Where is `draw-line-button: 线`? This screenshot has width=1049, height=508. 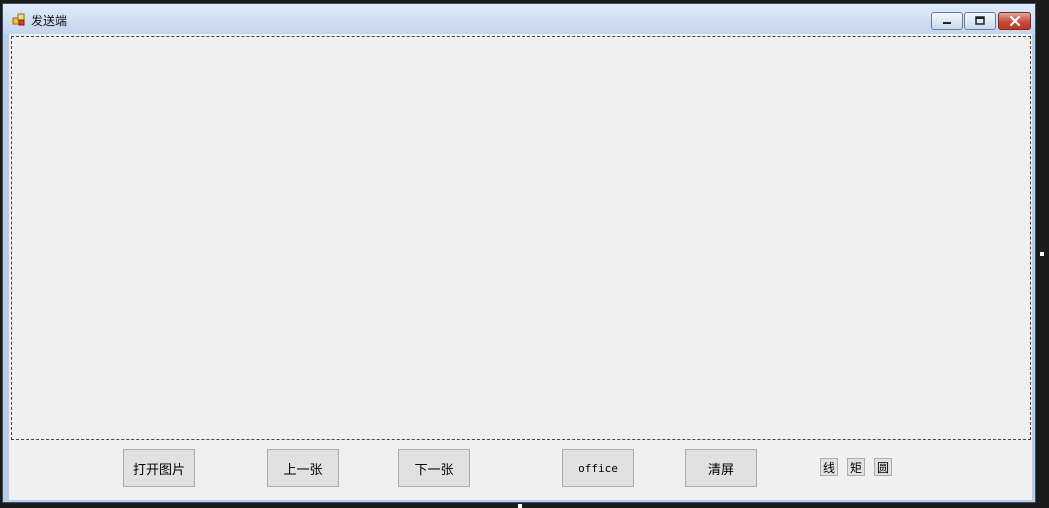
draw-line-button: 线 is located at coordinates (829, 467).